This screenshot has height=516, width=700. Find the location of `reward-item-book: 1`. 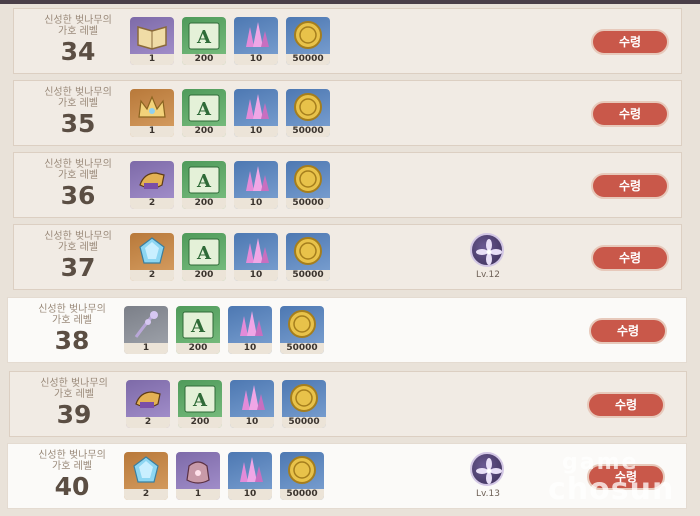

reward-item-book: 1 is located at coordinates (152, 41).